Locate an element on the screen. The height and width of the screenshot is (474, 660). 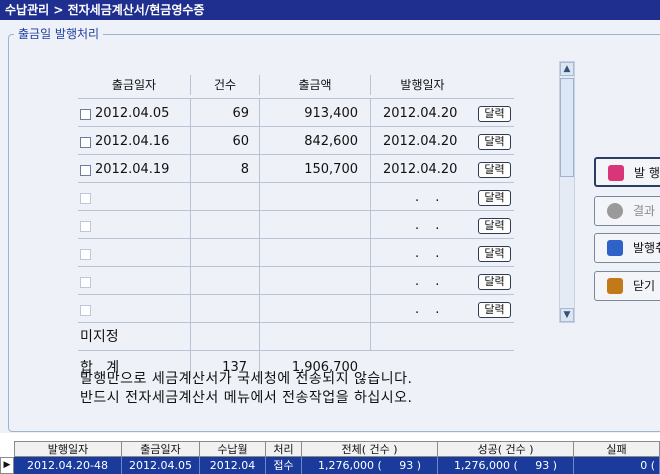
row-amount: 913,400 is located at coordinates (331, 113).